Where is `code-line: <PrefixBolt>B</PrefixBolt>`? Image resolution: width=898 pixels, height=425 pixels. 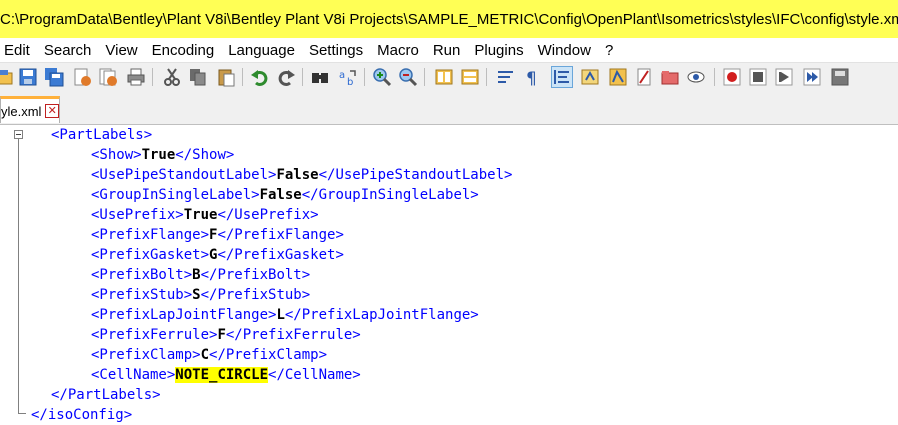 code-line: <PrefixBolt>B</PrefixBolt> is located at coordinates (200, 275).